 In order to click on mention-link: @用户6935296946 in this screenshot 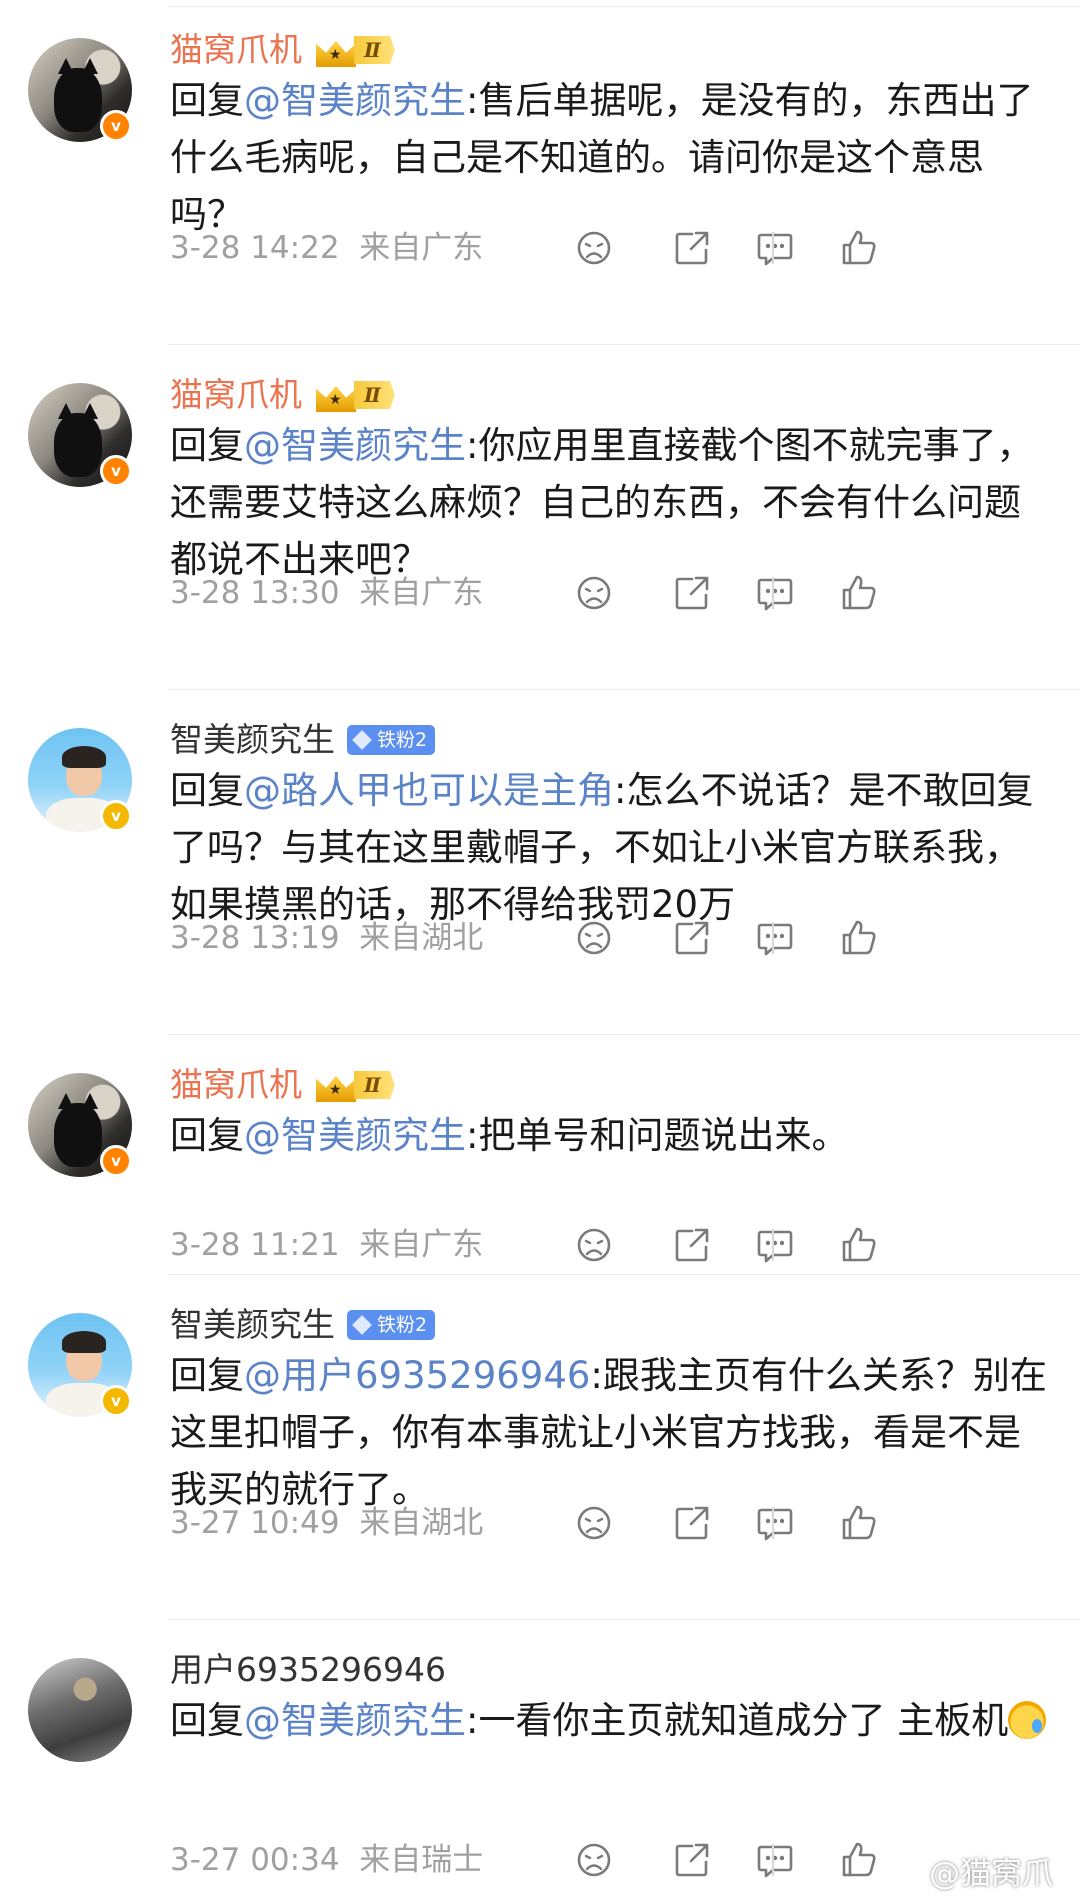, I will do `click(417, 1375)`.